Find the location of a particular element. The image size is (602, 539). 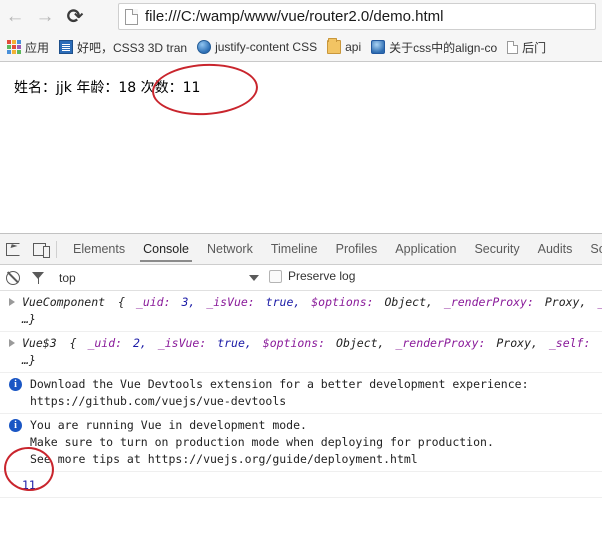

preserve-log-control: Preserve log is located at coordinates (312, 276).